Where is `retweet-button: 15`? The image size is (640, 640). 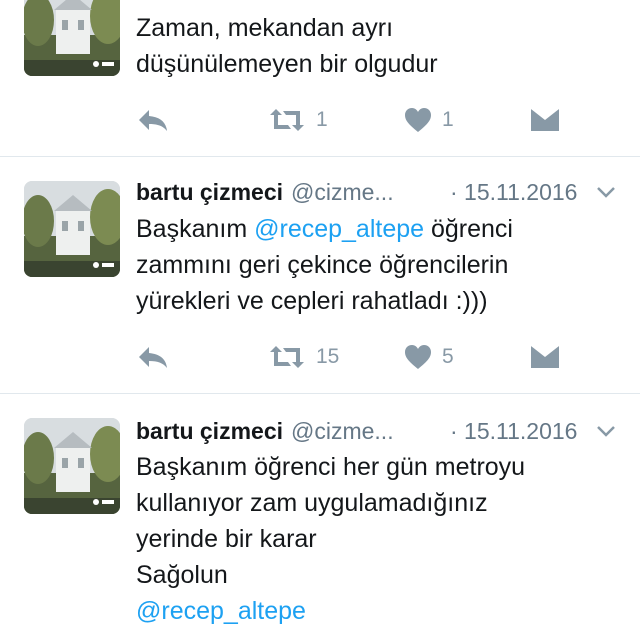
retweet-button: 15 is located at coordinates (303, 357).